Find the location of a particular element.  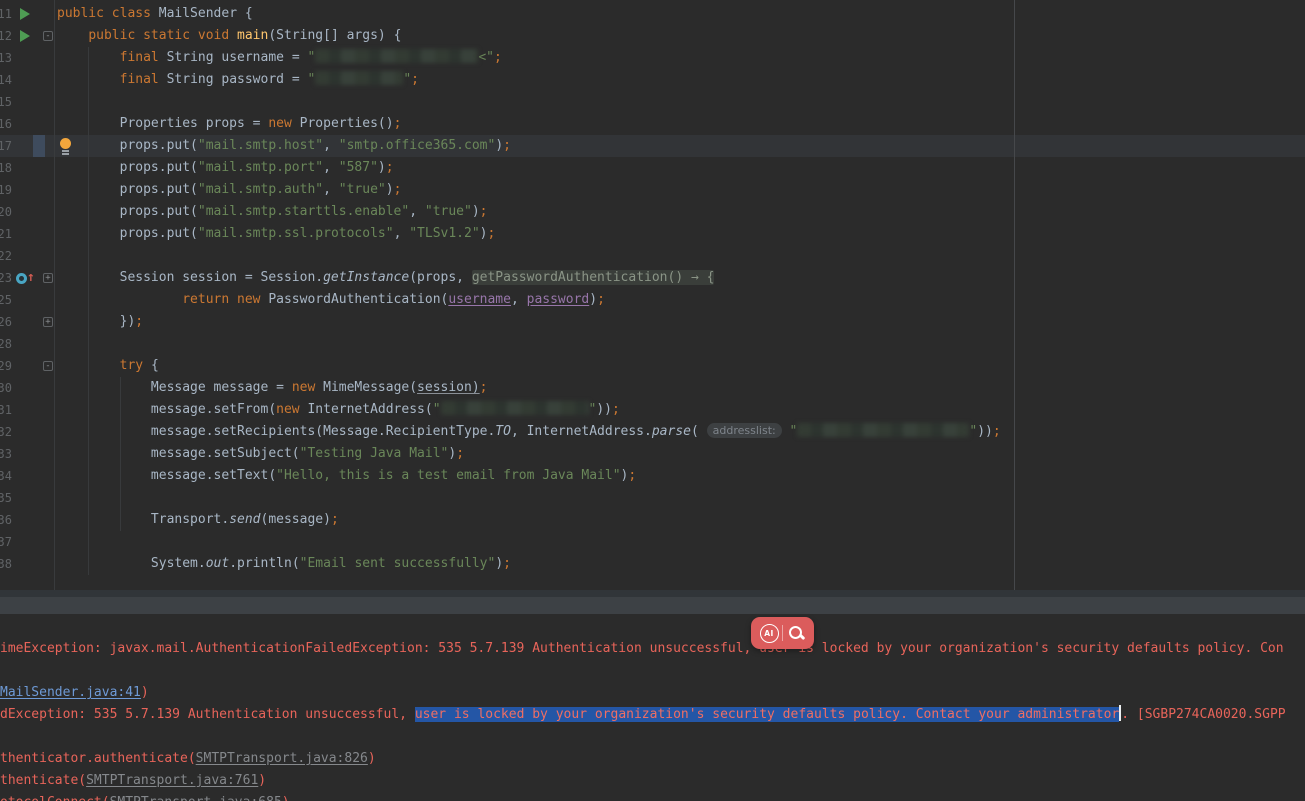

console-text: thenticate( is located at coordinates (43, 780).